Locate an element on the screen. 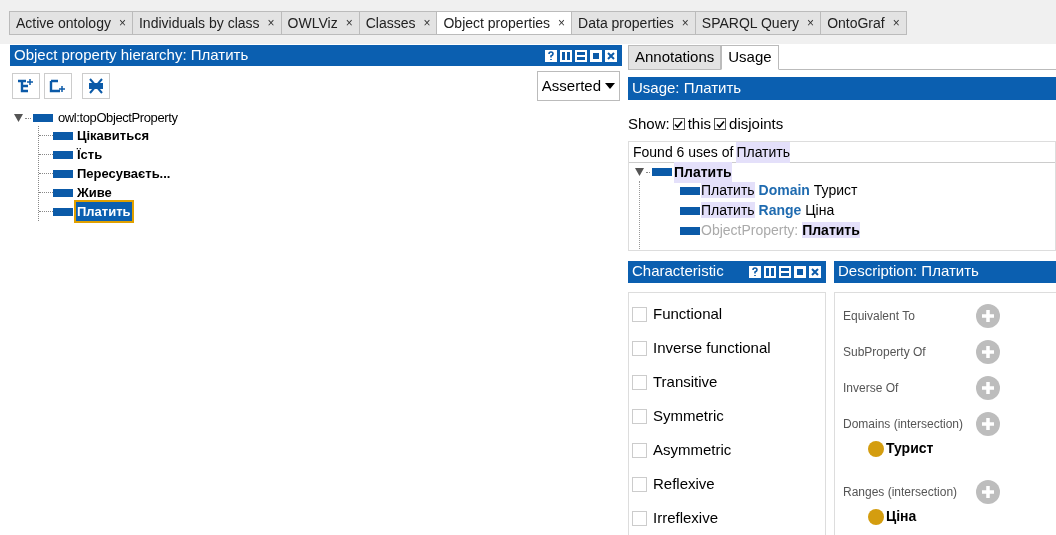  checkbox-label: Inverse functional is located at coordinates (712, 348).